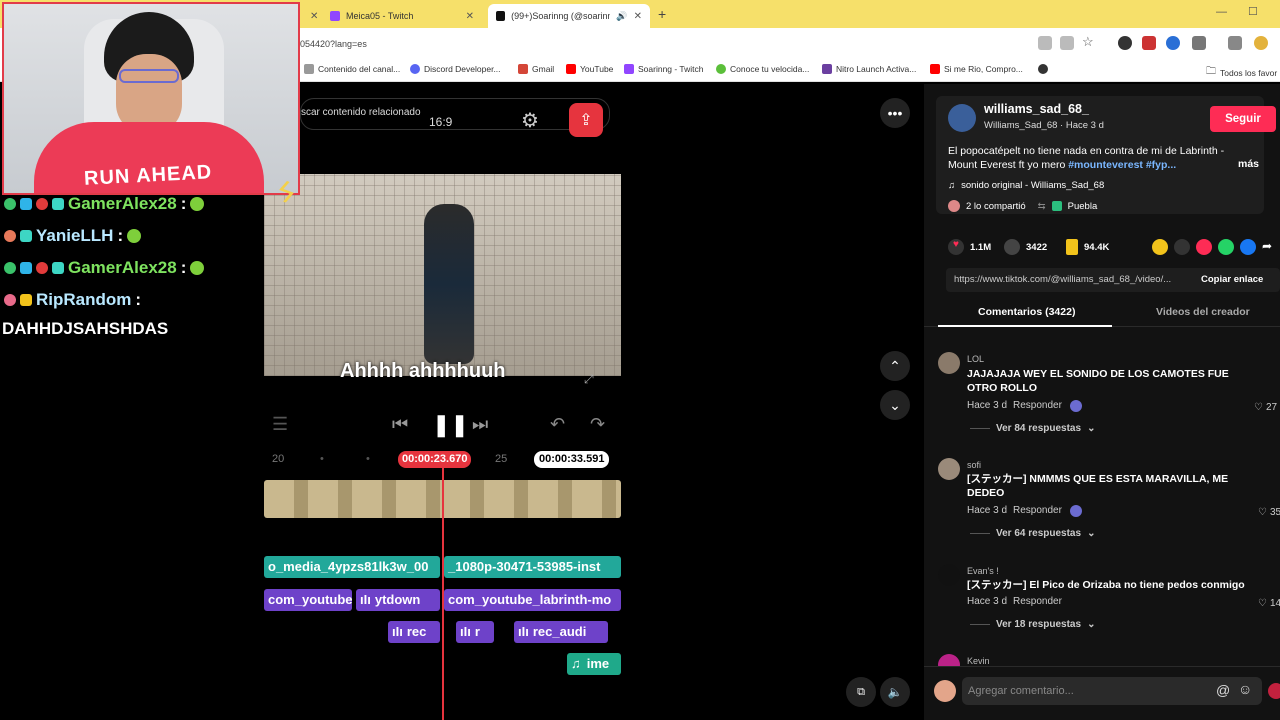 This screenshot has width=1280, height=720. What do you see at coordinates (983, 571) in the screenshot?
I see `comment-author: Evan's !` at bounding box center [983, 571].